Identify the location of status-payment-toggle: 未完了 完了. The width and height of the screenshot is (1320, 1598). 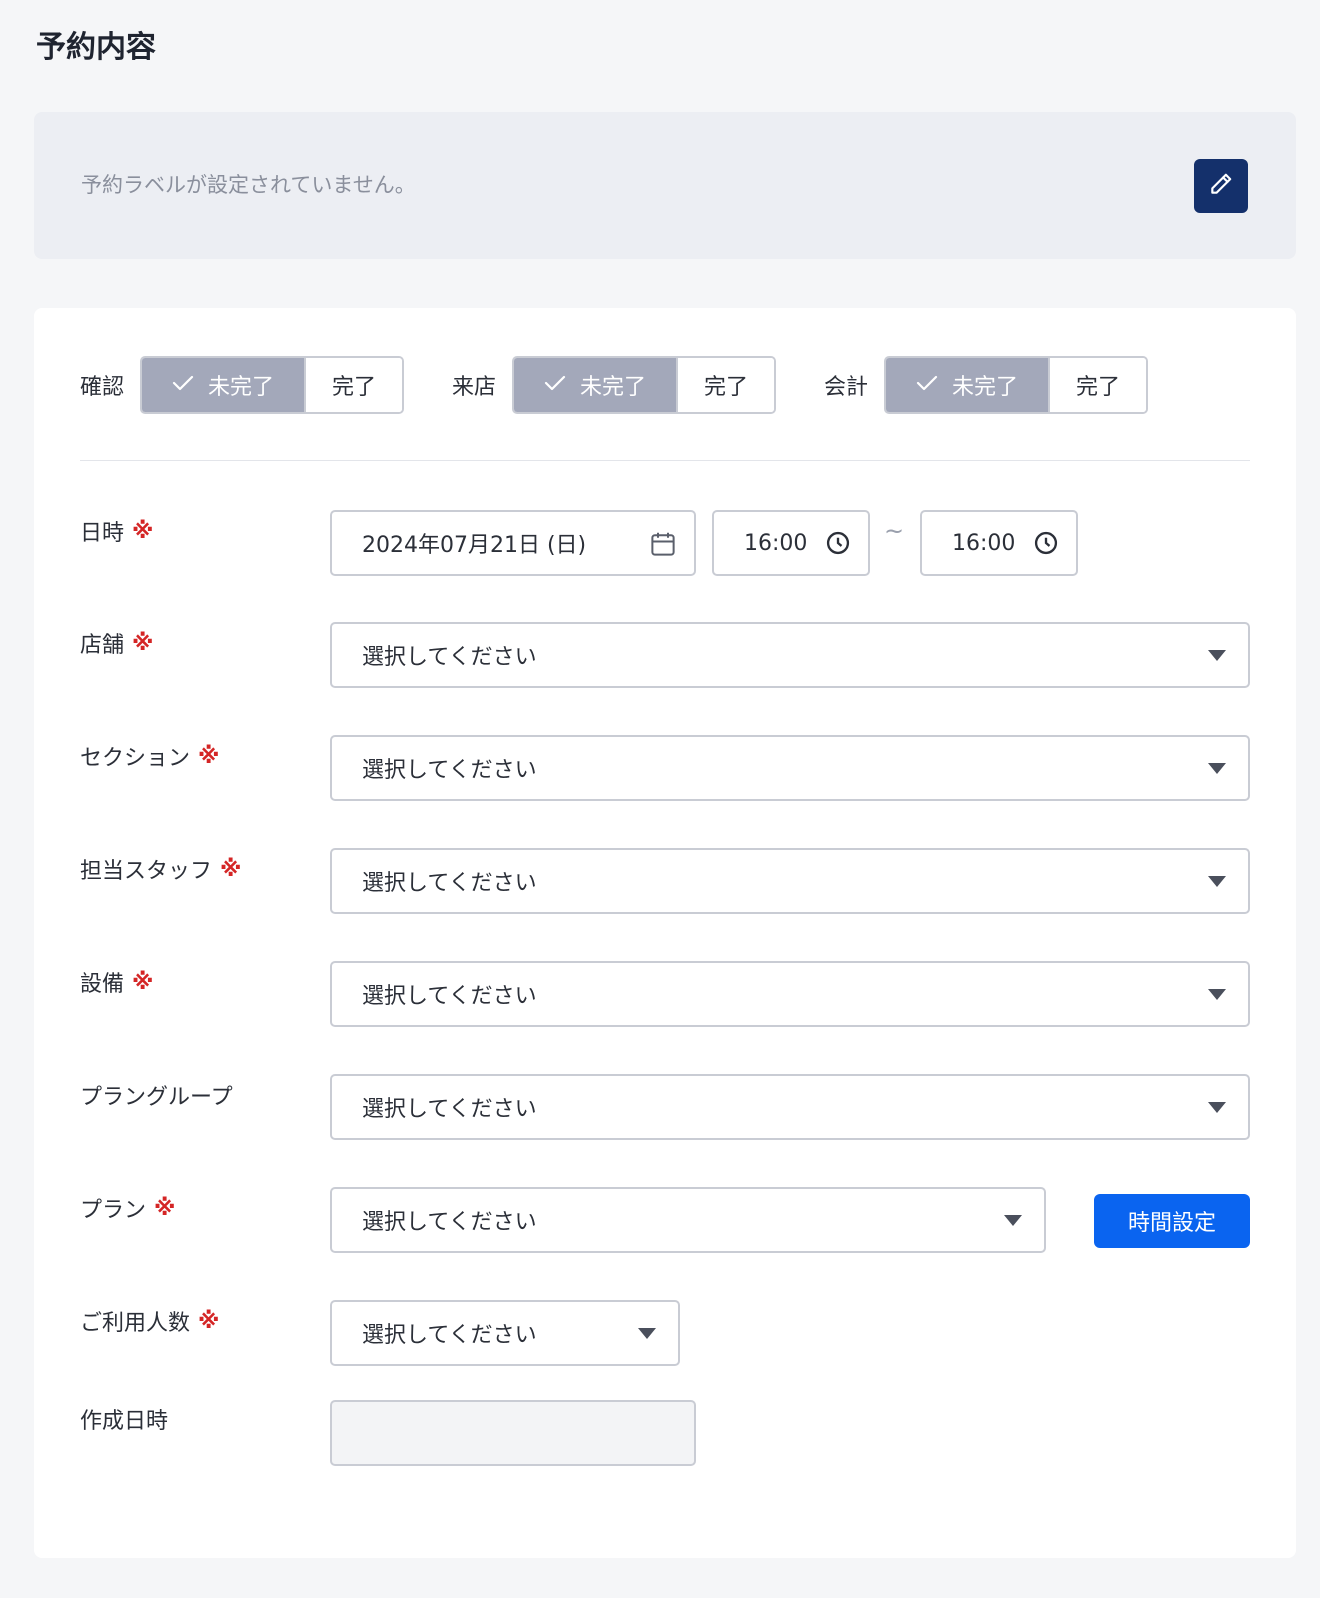
(1016, 385).